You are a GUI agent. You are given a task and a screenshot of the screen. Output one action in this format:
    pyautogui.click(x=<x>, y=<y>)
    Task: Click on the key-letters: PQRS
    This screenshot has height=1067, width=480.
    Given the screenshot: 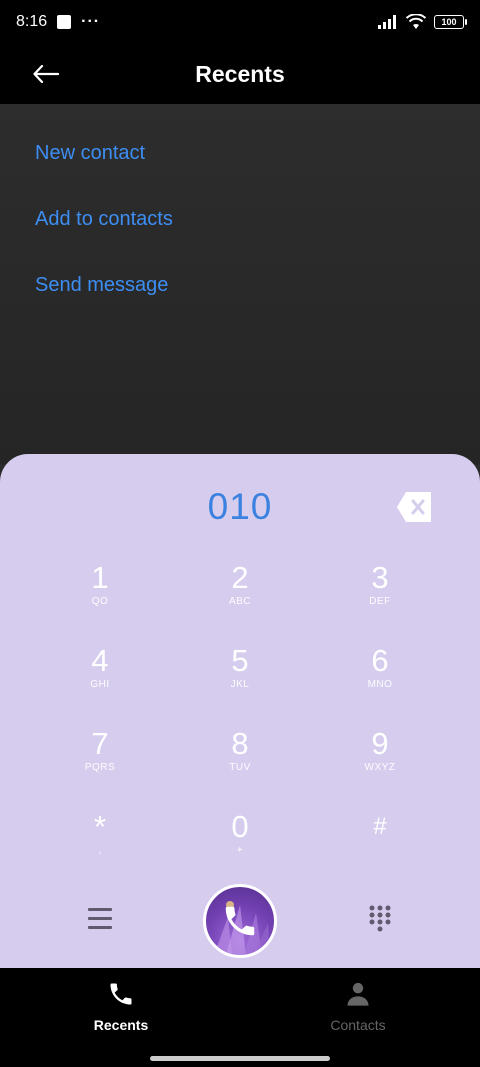 What is the action you would take?
    pyautogui.click(x=100, y=767)
    